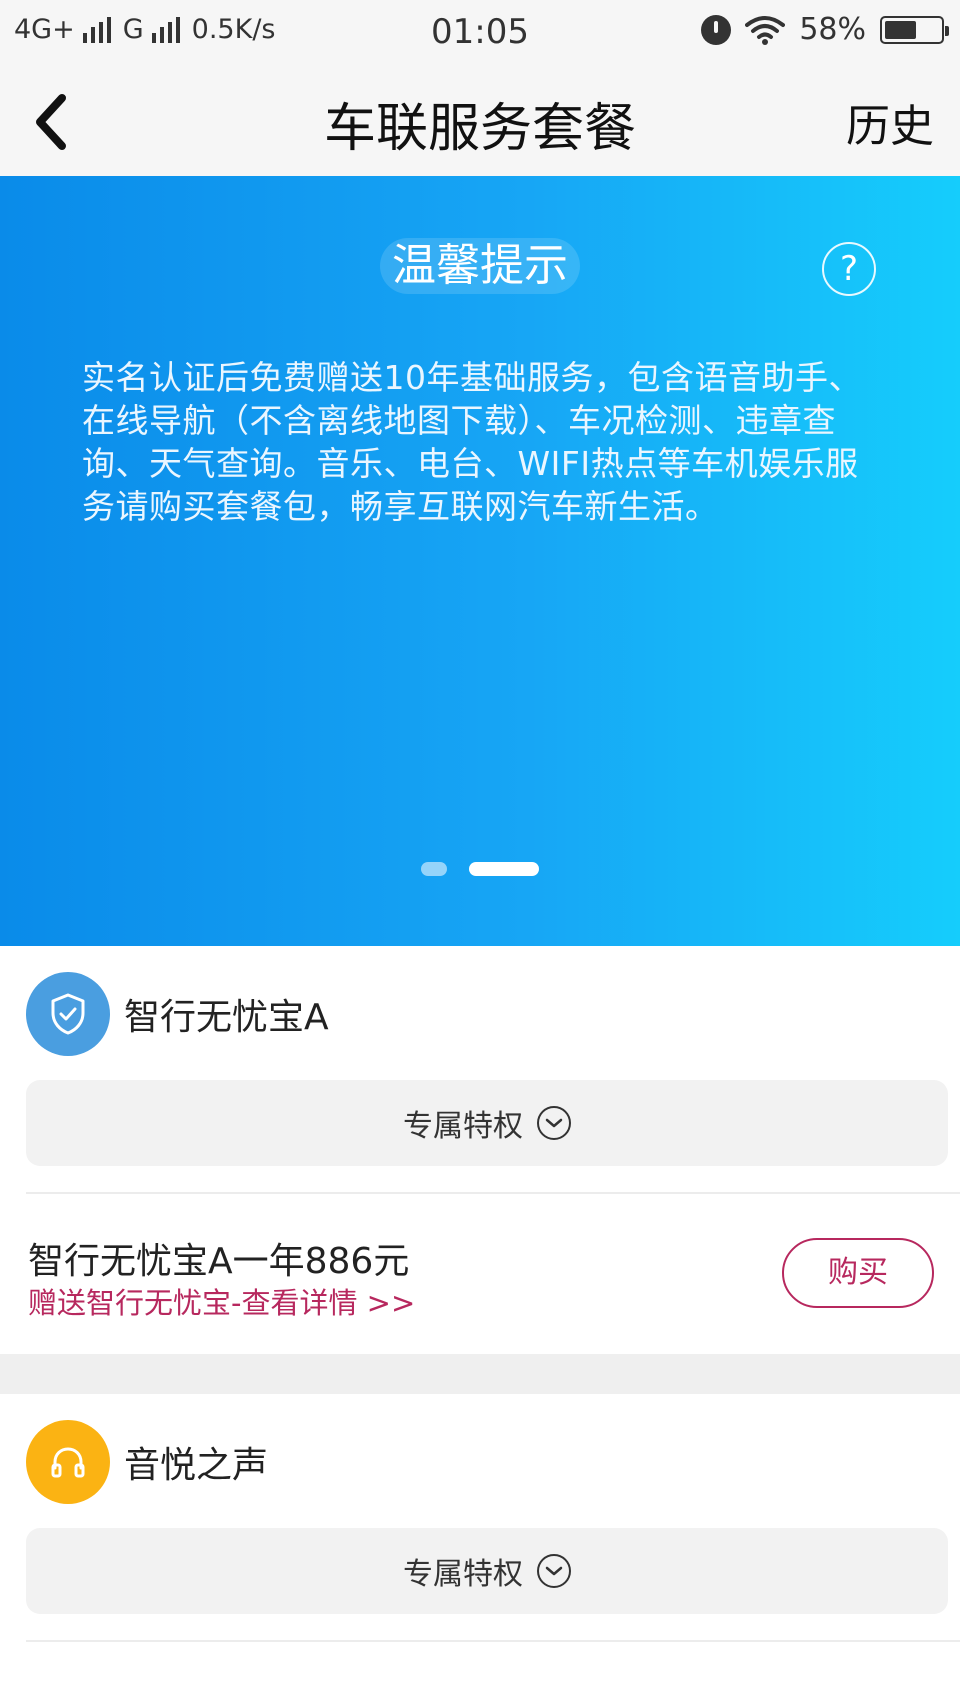 Image resolution: width=960 pixels, height=1706 pixels. I want to click on section-separator, so click(480, 1374).